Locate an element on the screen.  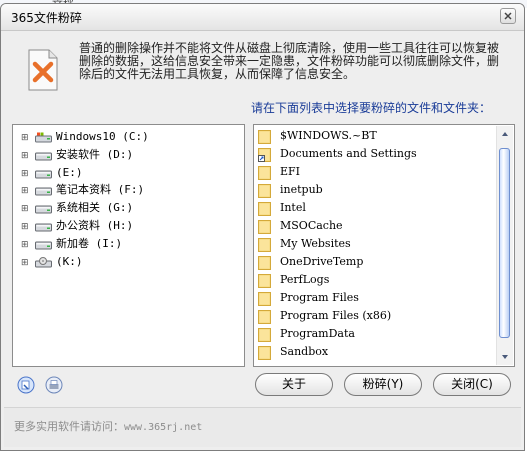
drive-label: Windows10 (C:) is located at coordinates (102, 136).